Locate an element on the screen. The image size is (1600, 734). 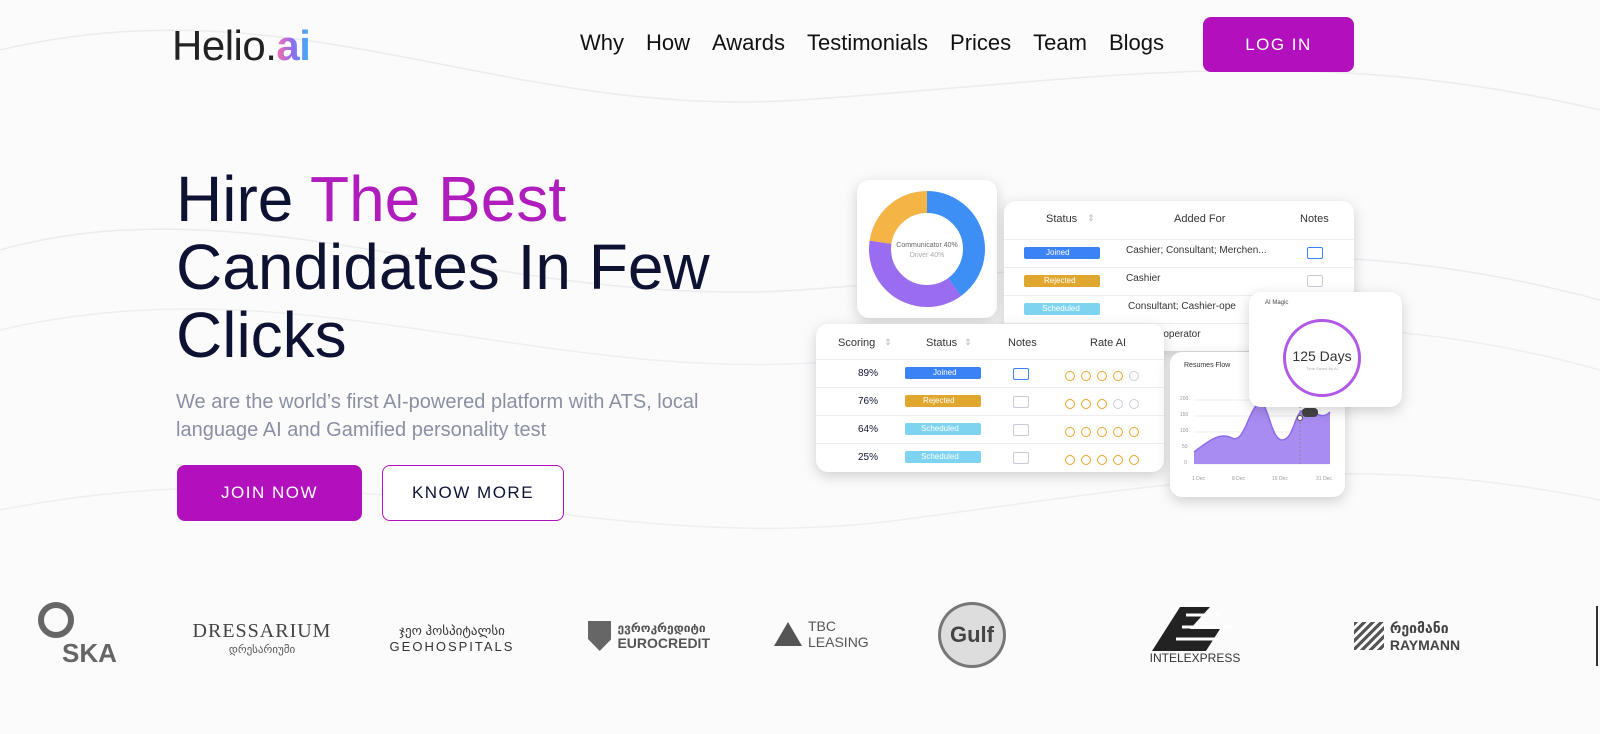
back-row-2: Rejected Cashier is located at coordinates (1179, 280).